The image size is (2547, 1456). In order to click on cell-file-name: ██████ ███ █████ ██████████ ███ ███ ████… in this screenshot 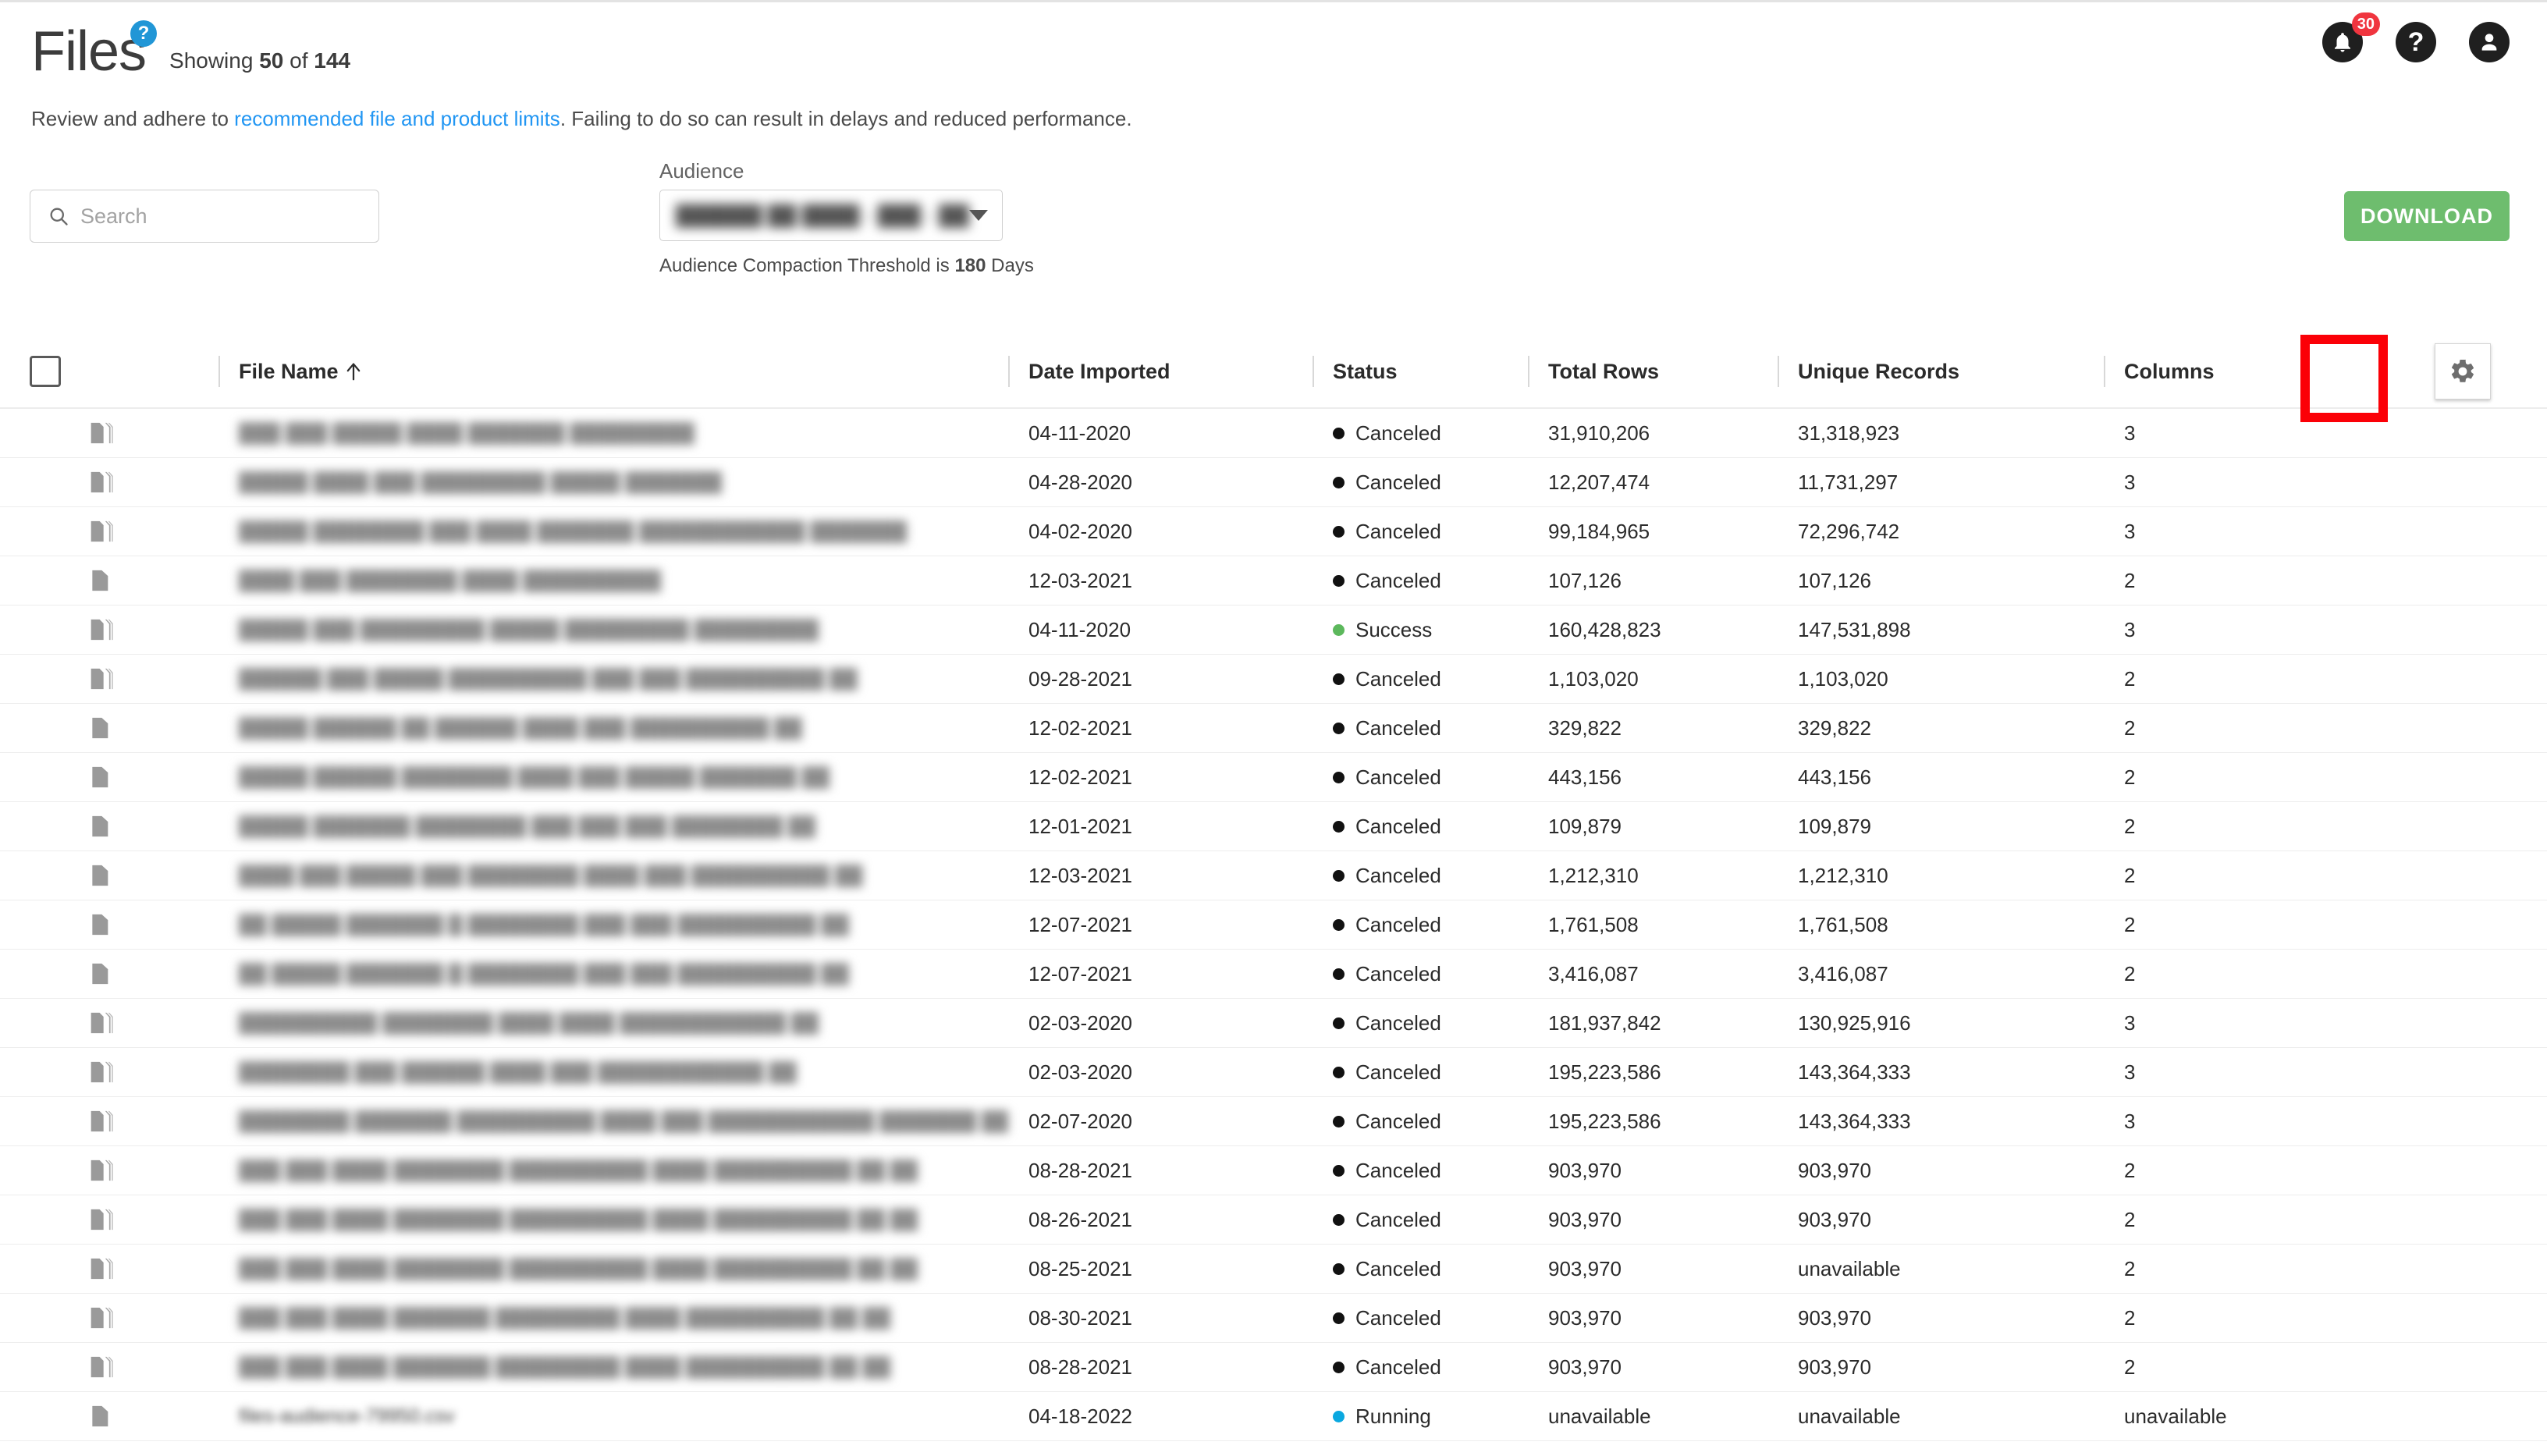, I will do `click(613, 679)`.